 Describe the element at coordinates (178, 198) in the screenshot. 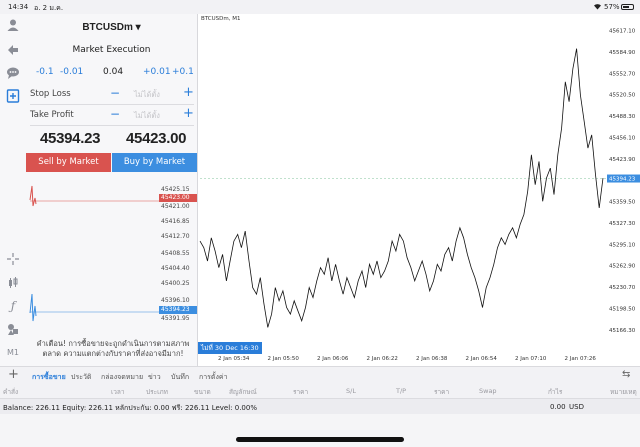

I see `tick-price-label: 45423.00` at that location.